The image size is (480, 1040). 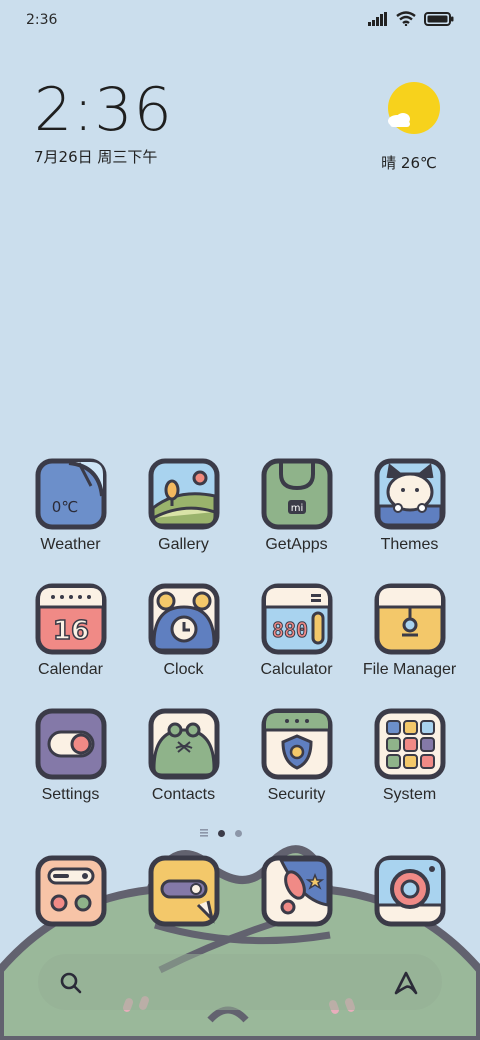 I want to click on status-icons, so click(x=411, y=18).